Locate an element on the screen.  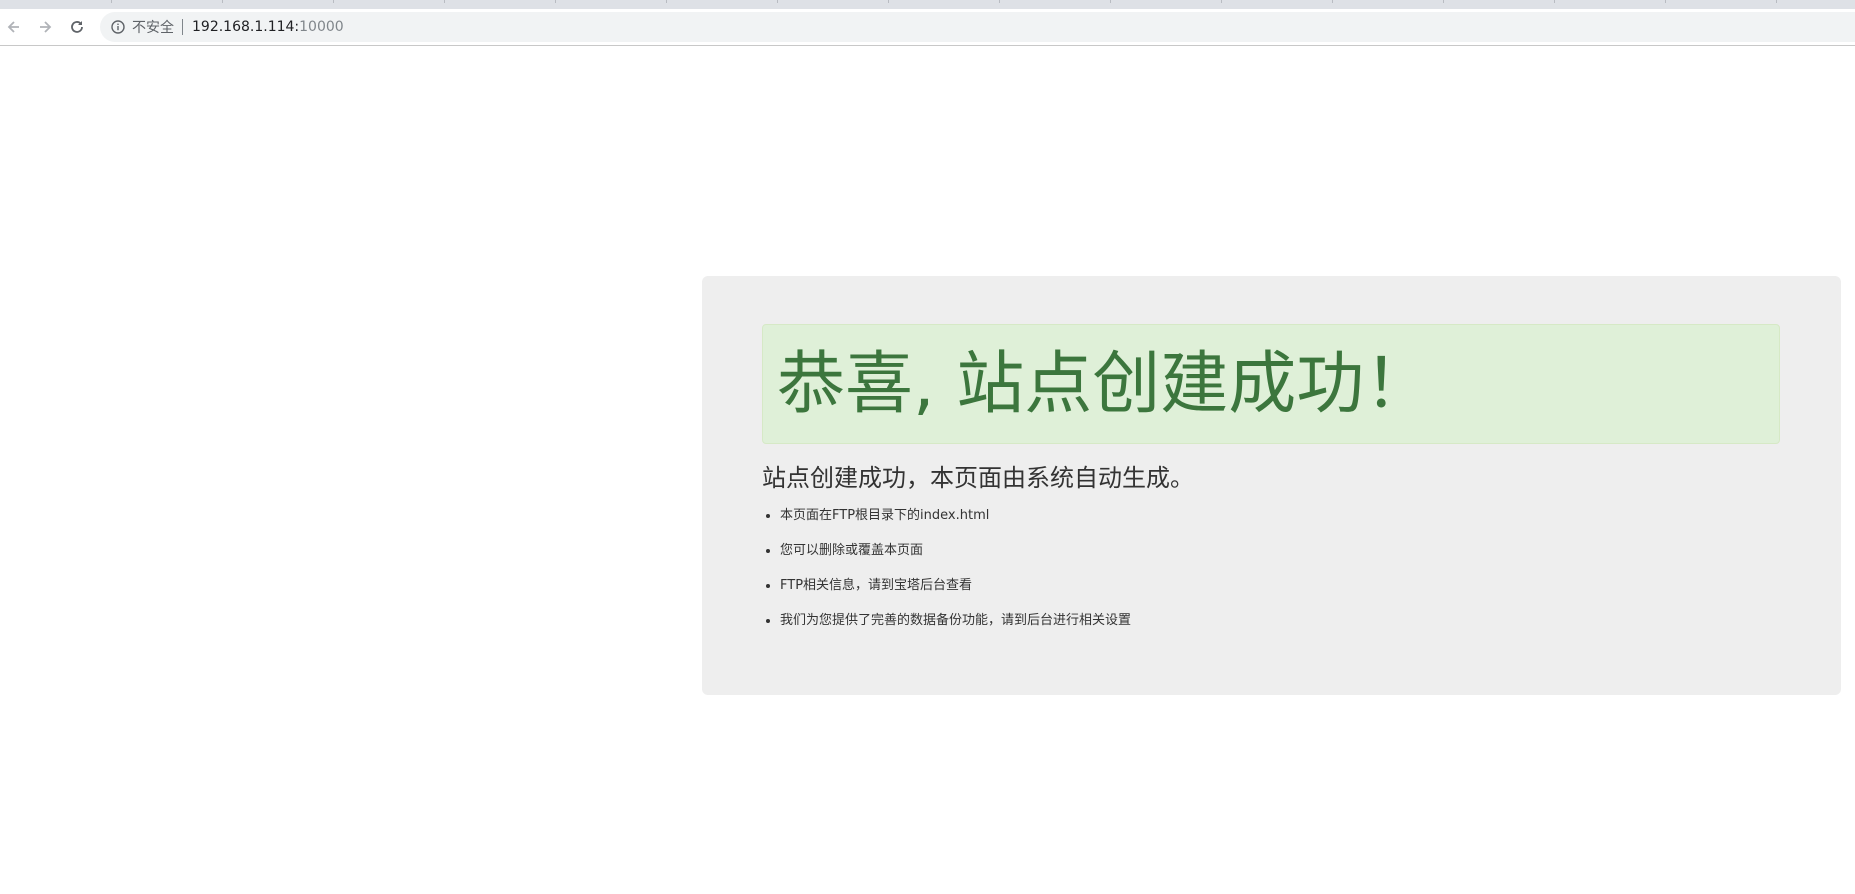
tab-strip is located at coordinates (927, 4).